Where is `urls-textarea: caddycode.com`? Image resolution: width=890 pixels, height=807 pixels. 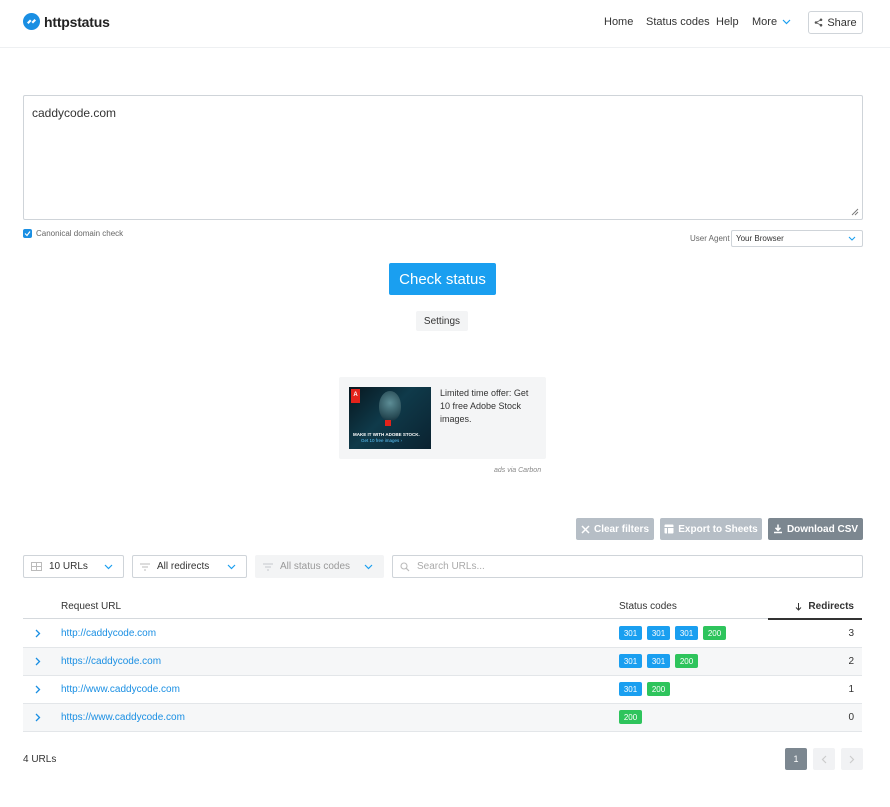
urls-textarea: caddycode.com is located at coordinates (443, 157).